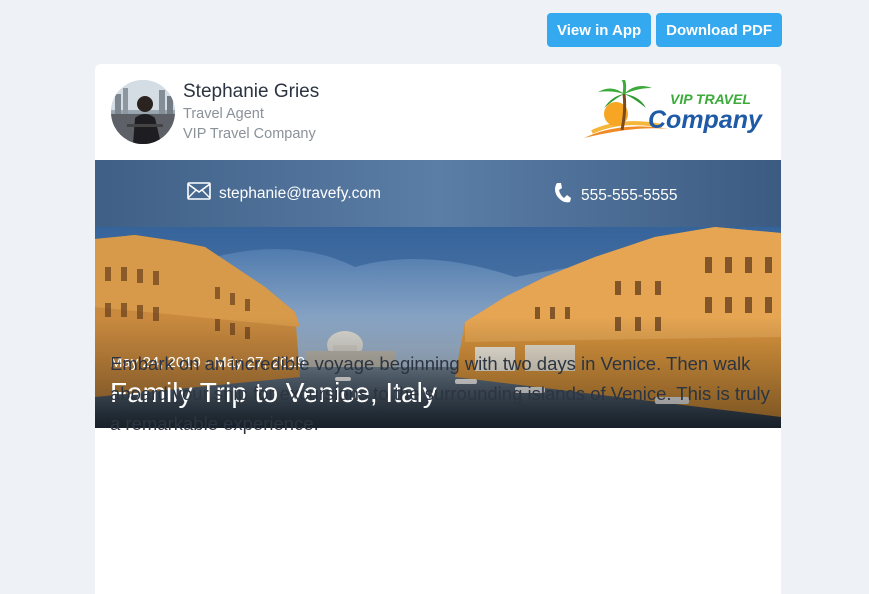 The image size is (869, 594). What do you see at coordinates (249, 134) in the screenshot?
I see `agent-company: VIP Travel Company` at bounding box center [249, 134].